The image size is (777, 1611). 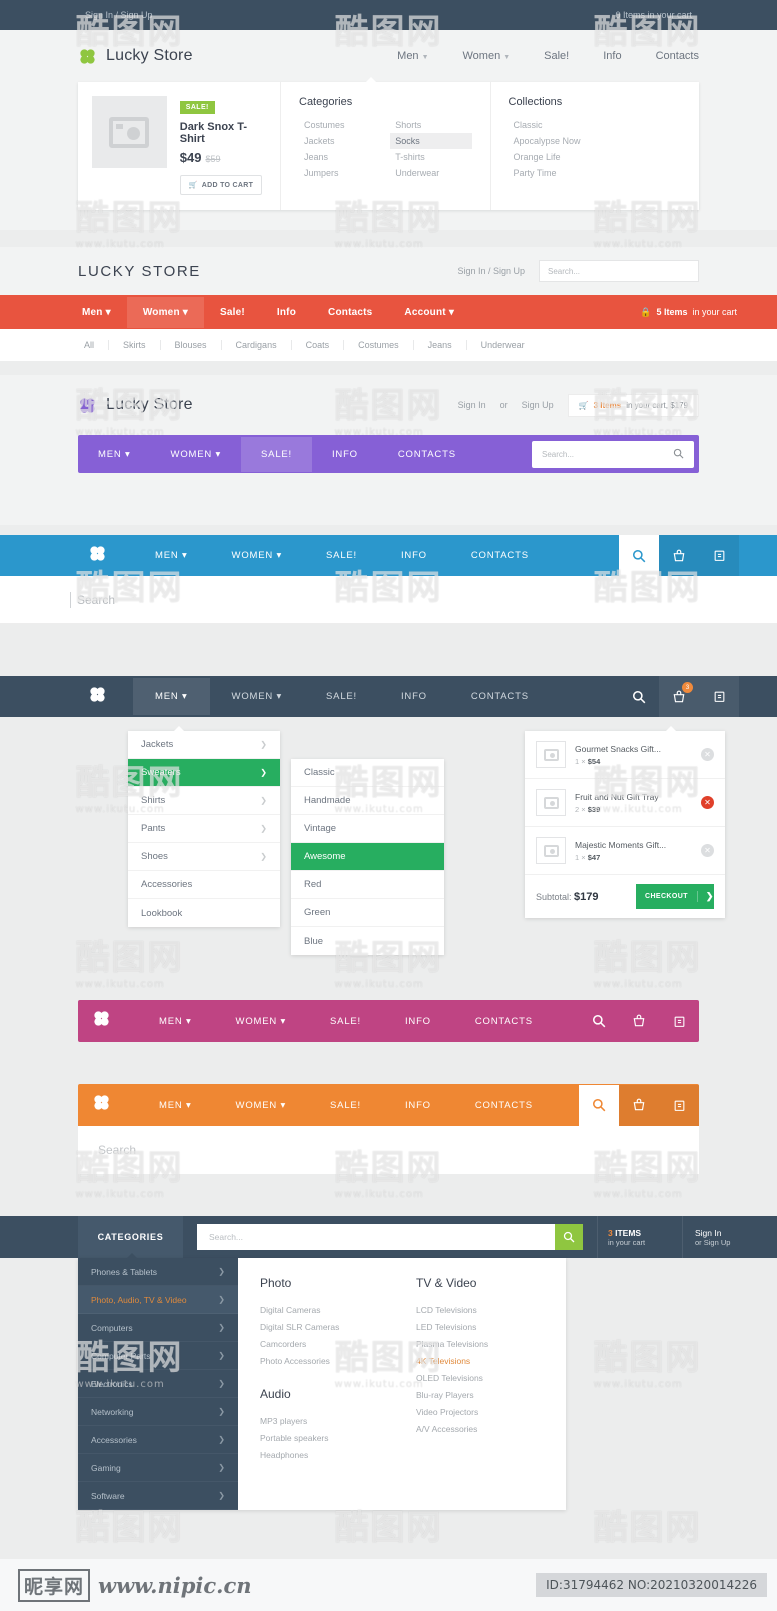 I want to click on cart-button: 3, so click(x=679, y=696).